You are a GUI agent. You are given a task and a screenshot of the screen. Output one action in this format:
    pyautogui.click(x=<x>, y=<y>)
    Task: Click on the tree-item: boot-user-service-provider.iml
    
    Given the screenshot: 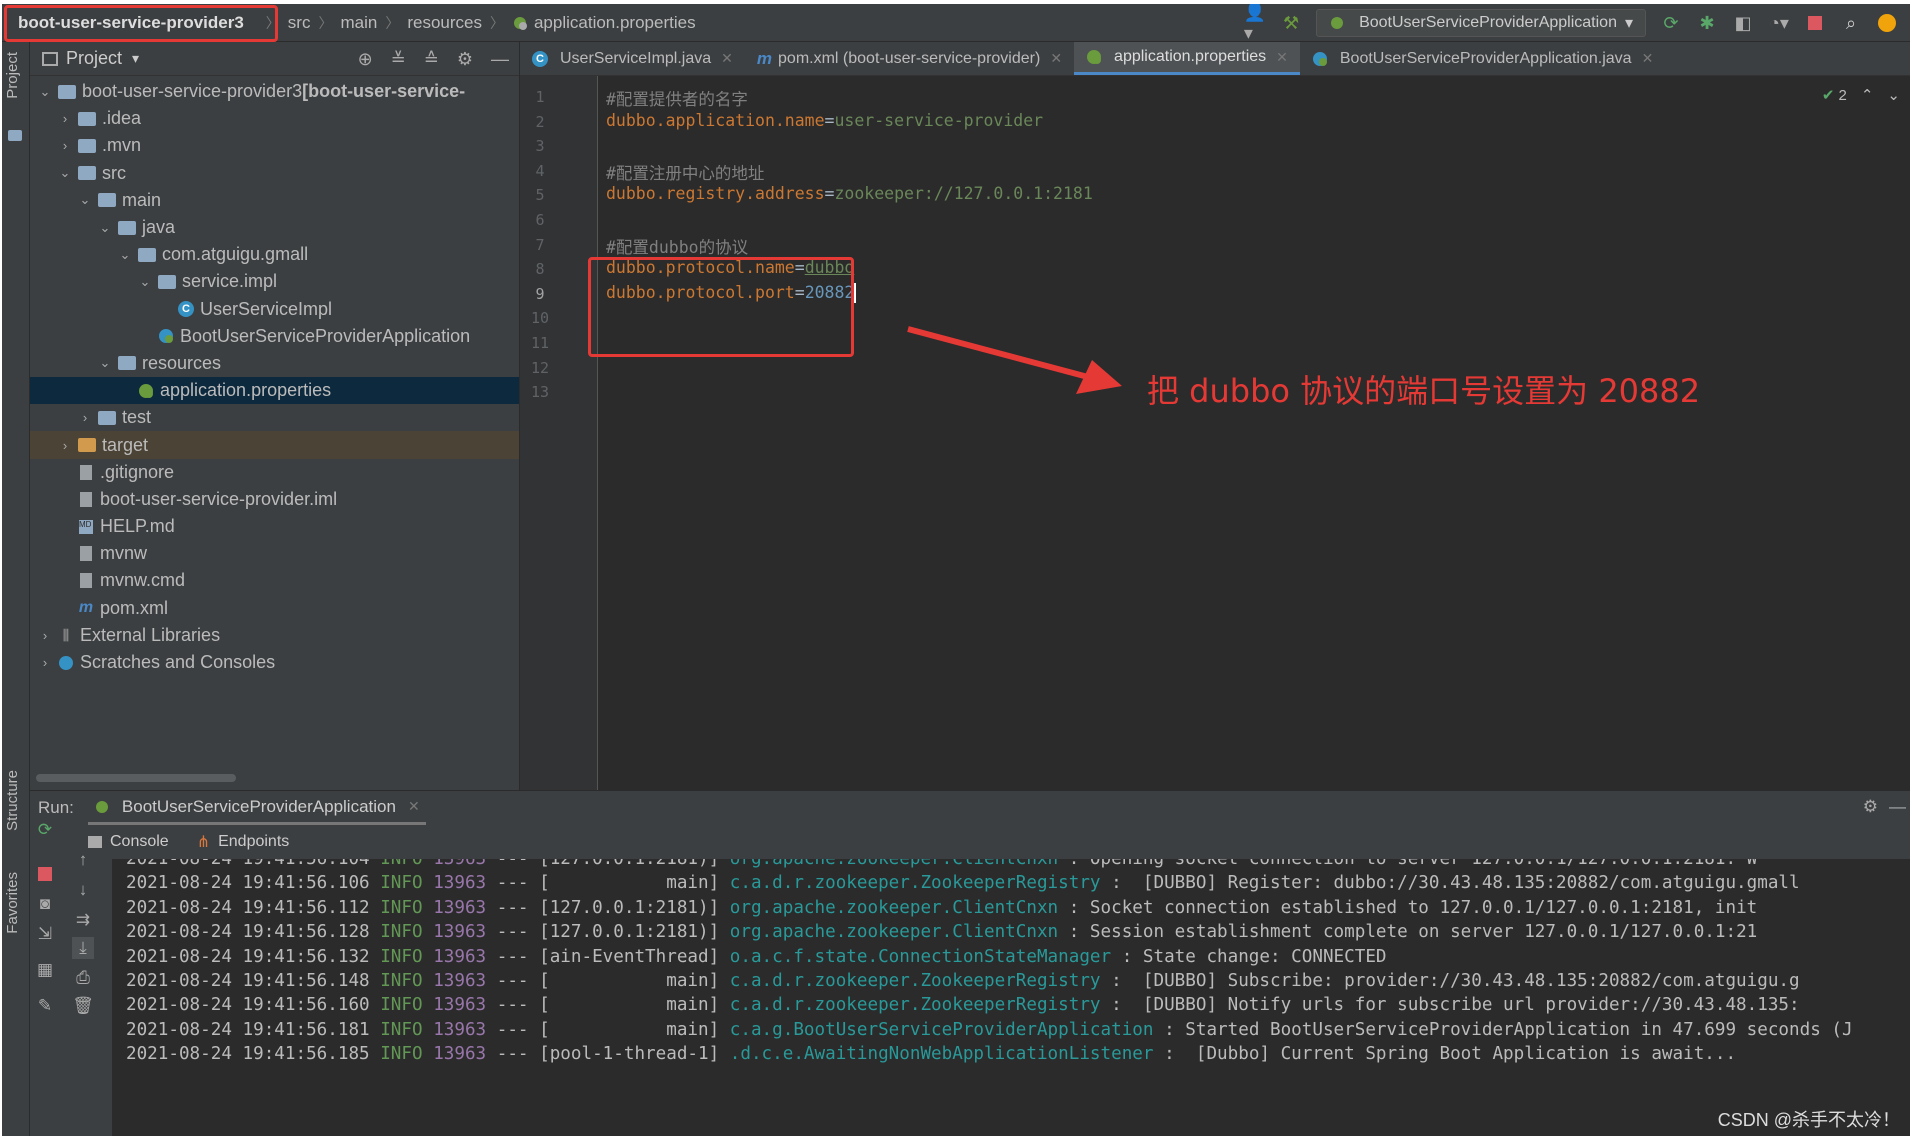 What is the action you would take?
    pyautogui.click(x=274, y=499)
    